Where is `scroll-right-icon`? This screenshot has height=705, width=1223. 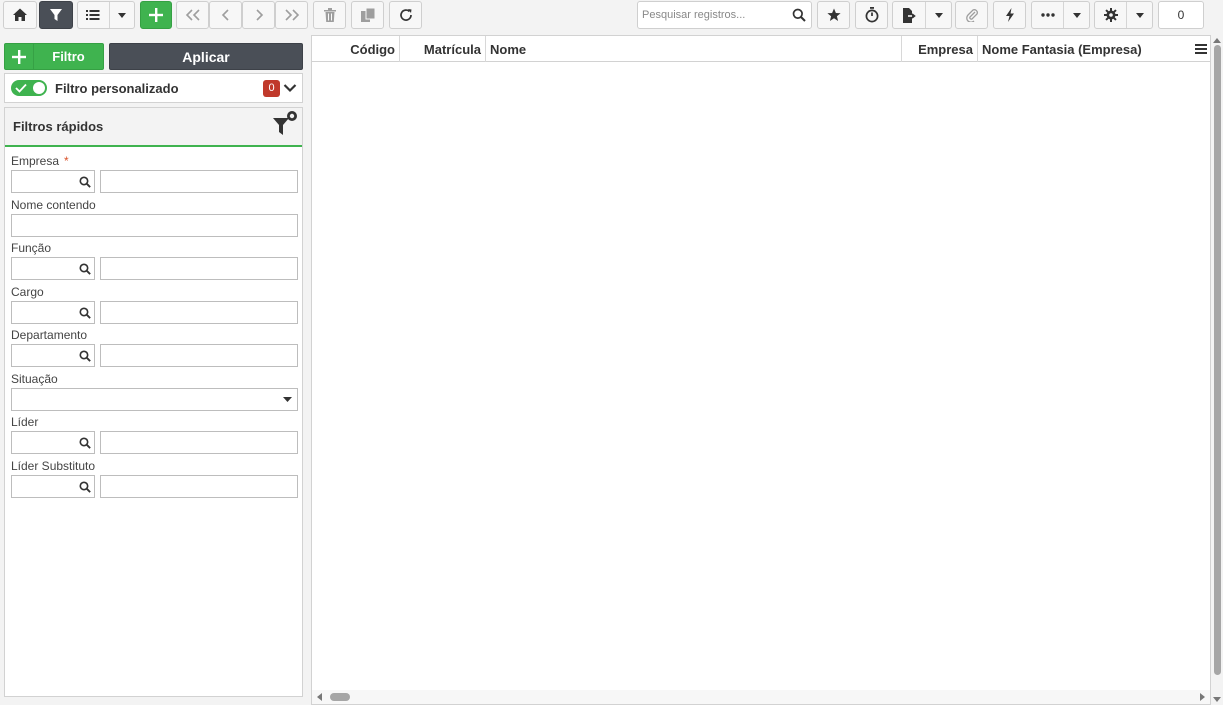
scroll-right-icon is located at coordinates (1202, 697).